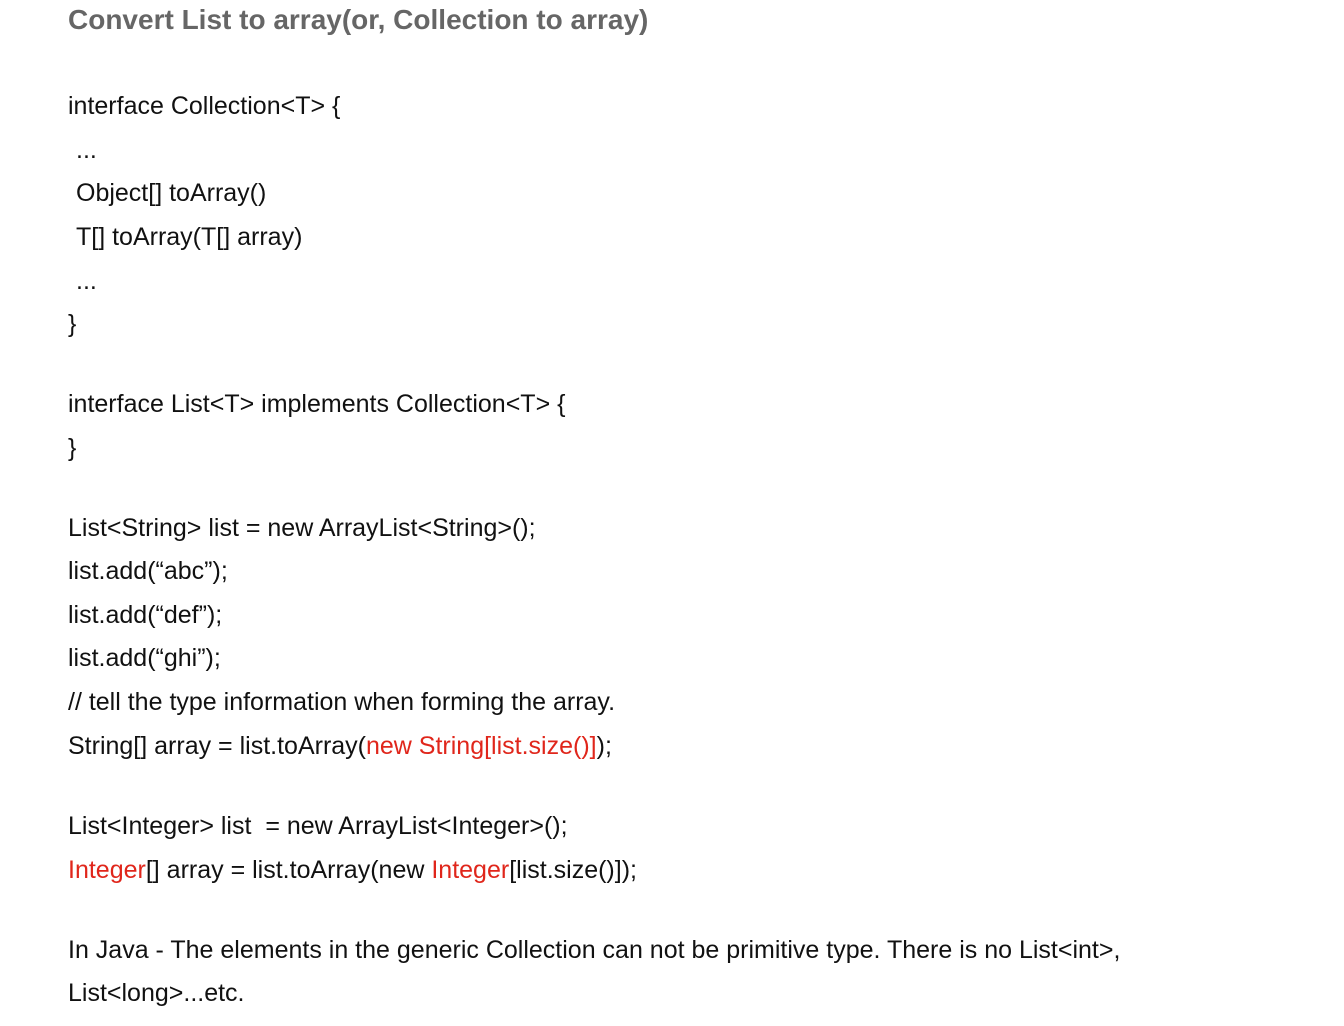  Describe the element at coordinates (288, 870) in the screenshot. I see `integer-toarray-middle: [] array = list.toArray(new` at that location.